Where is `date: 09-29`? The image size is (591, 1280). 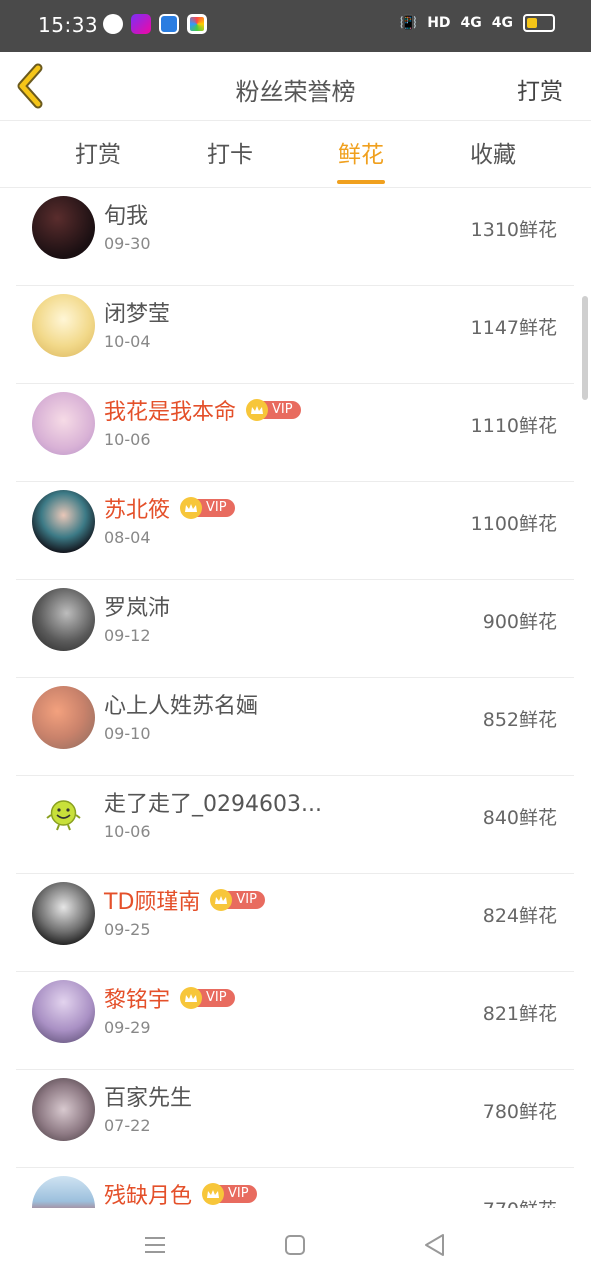 date: 09-29 is located at coordinates (127, 1027).